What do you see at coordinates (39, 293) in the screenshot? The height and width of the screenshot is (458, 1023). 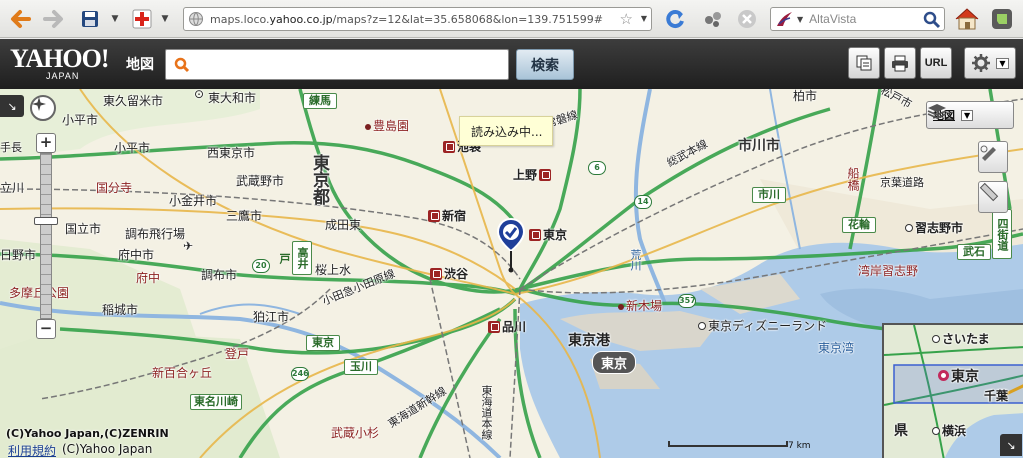 I see `label-tama-park: 多摩丘公園` at bounding box center [39, 293].